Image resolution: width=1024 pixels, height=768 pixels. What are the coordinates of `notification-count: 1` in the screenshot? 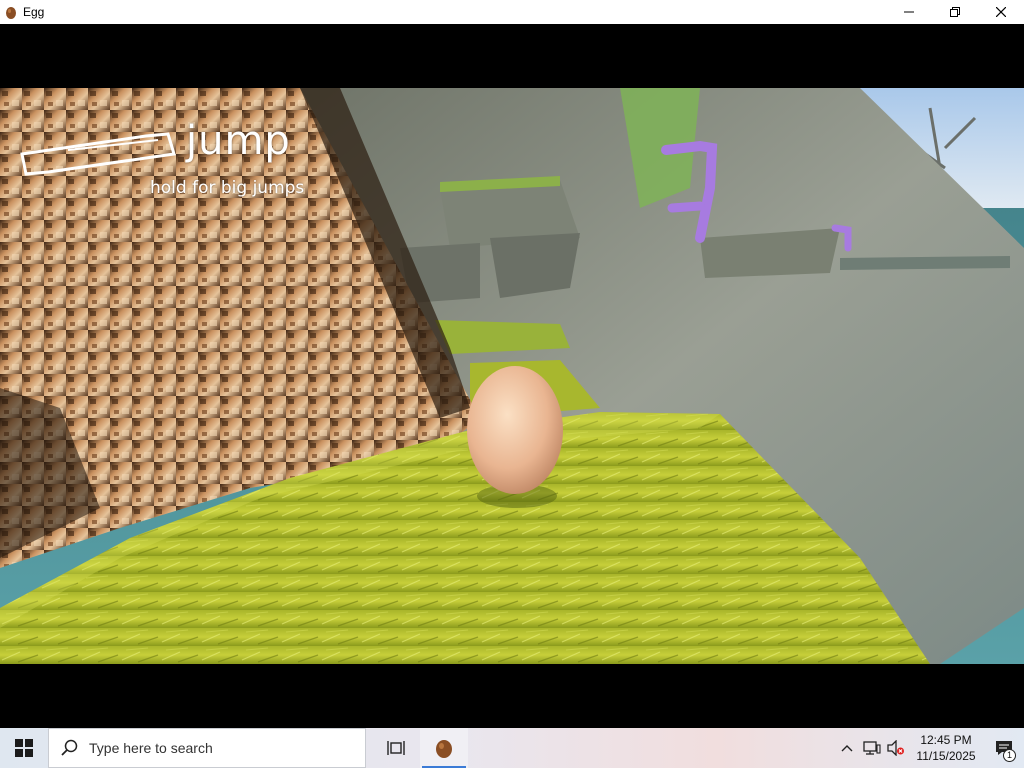 It's located at (1009, 755).